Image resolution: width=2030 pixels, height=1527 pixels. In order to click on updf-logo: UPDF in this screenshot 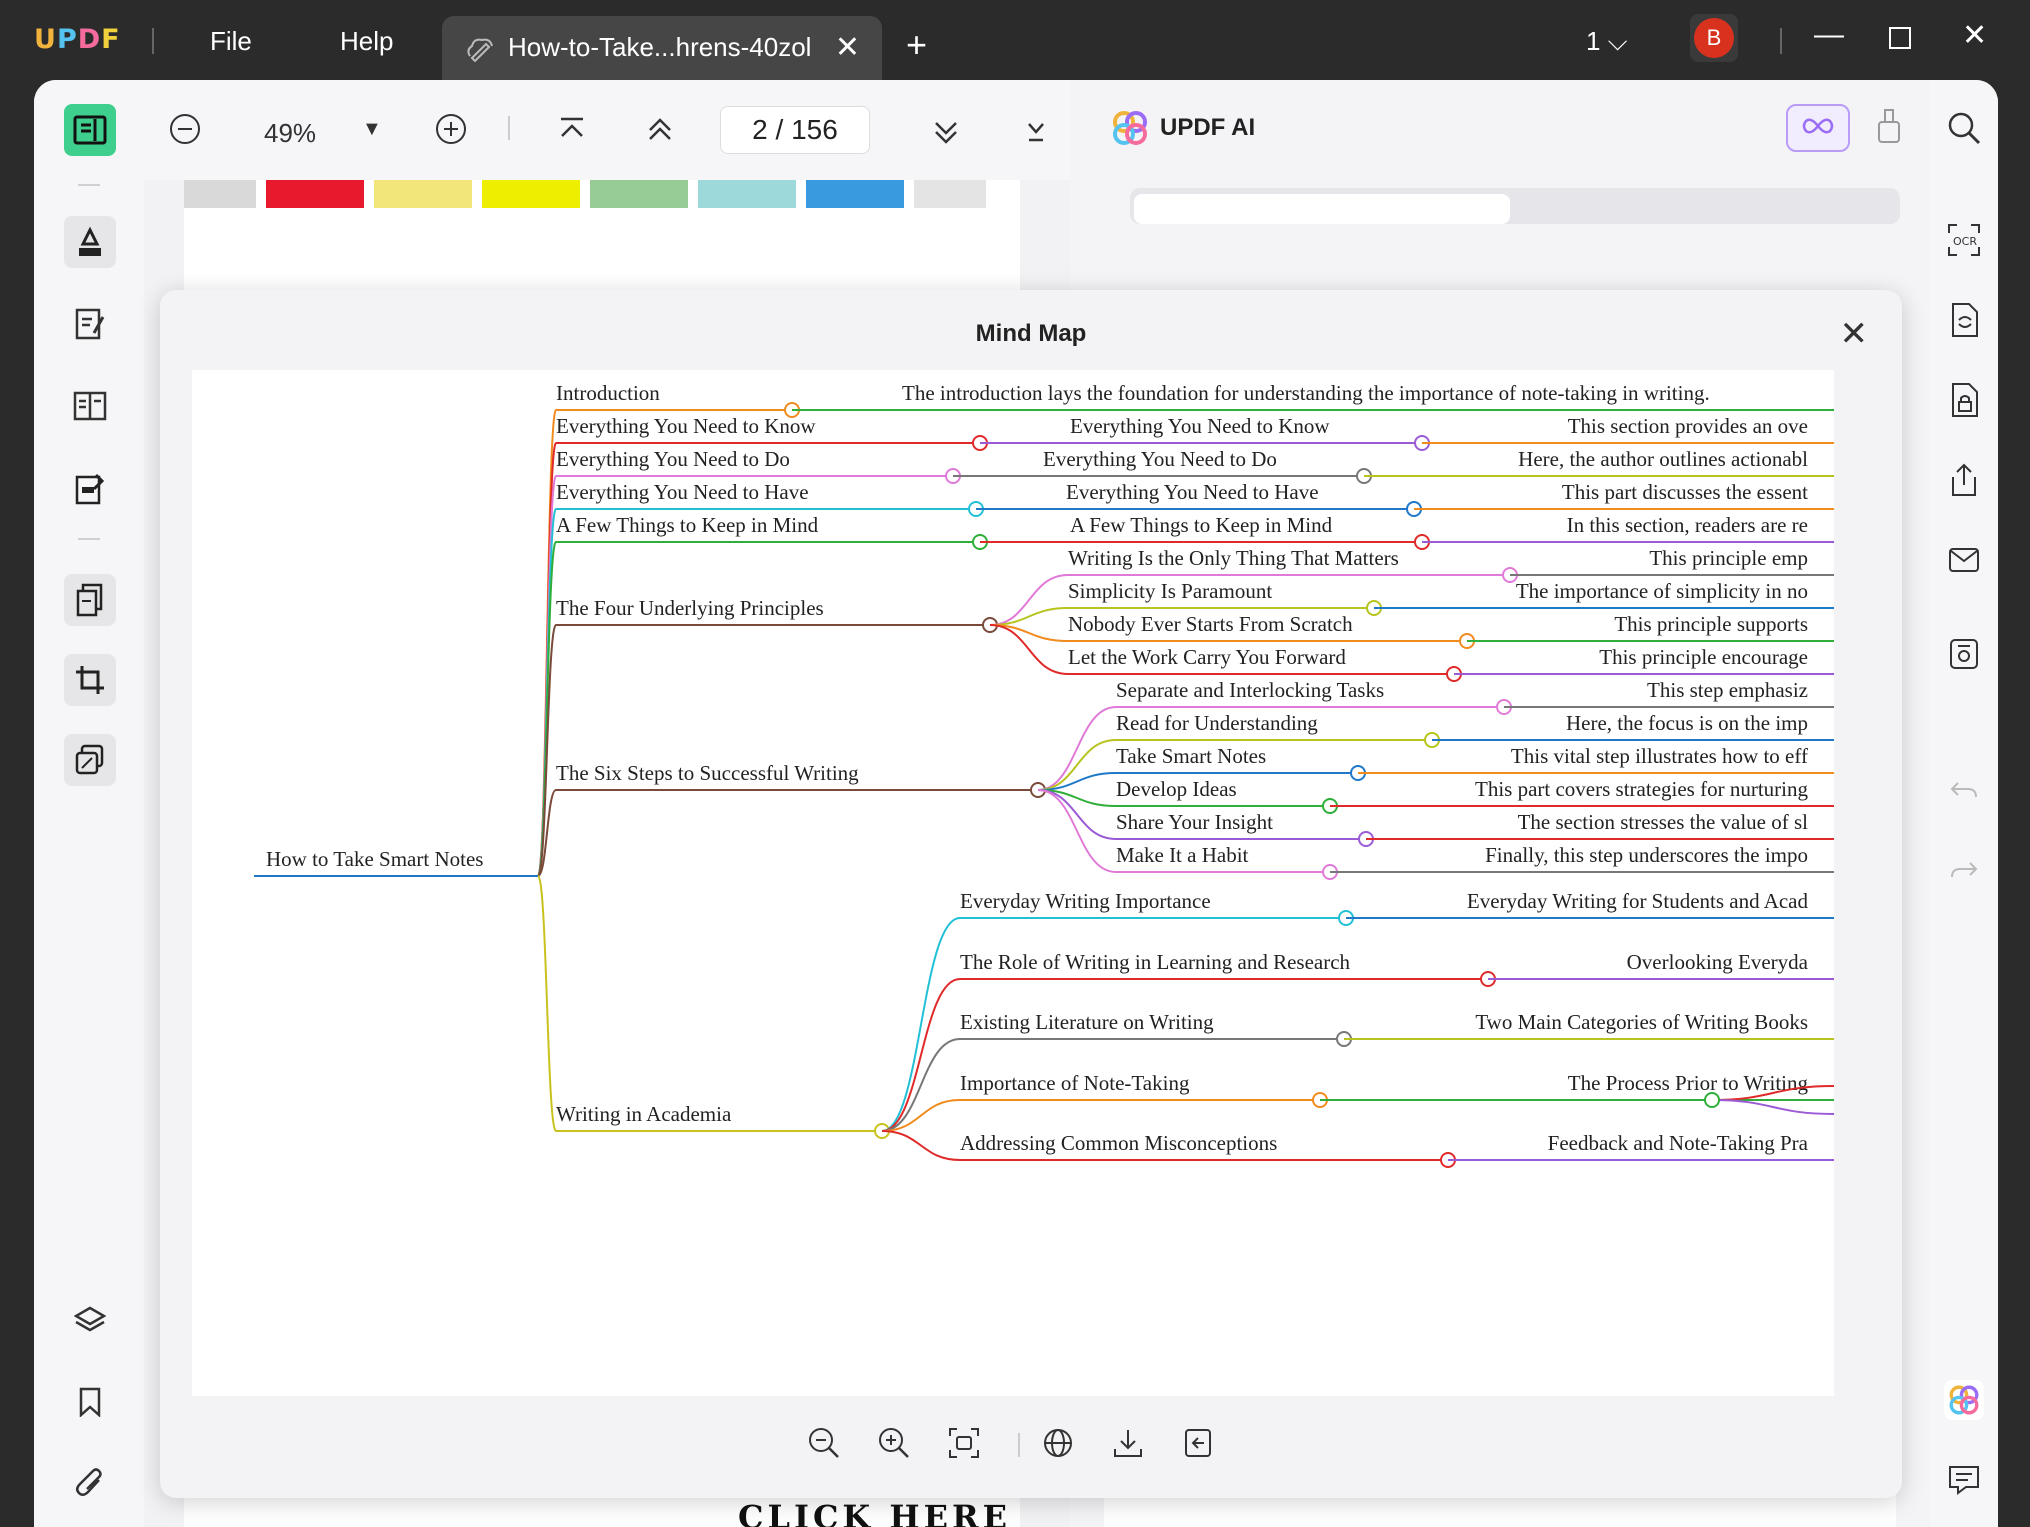, I will do `click(77, 39)`.